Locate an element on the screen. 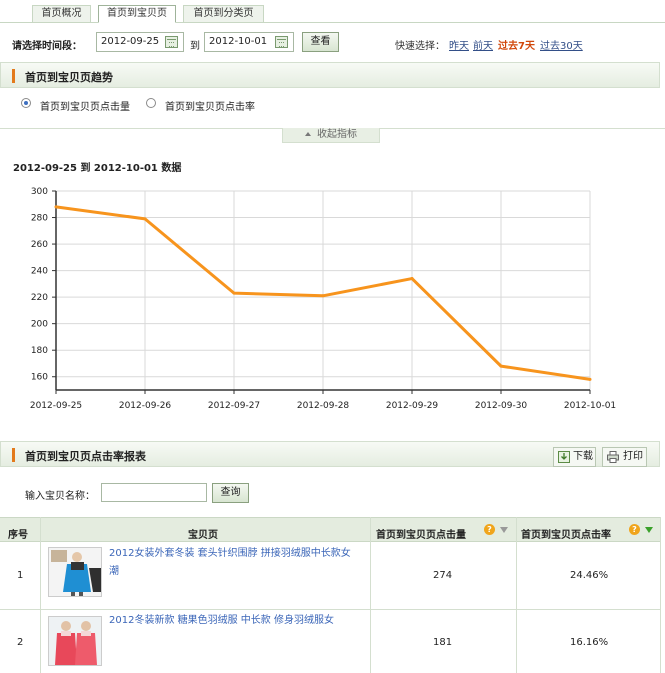 This screenshot has width=665, height=673. y-tick-labels: 160 180 200 220 240 260 280 300 is located at coordinates (39, 285).